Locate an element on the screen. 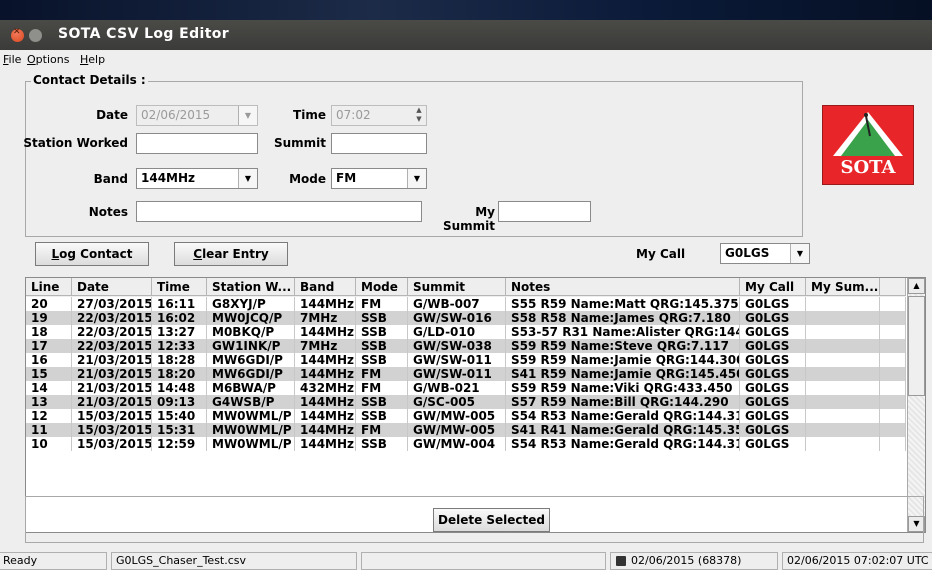 This screenshot has width=932, height=570. cell-station: G8XYJ/P is located at coordinates (251, 304).